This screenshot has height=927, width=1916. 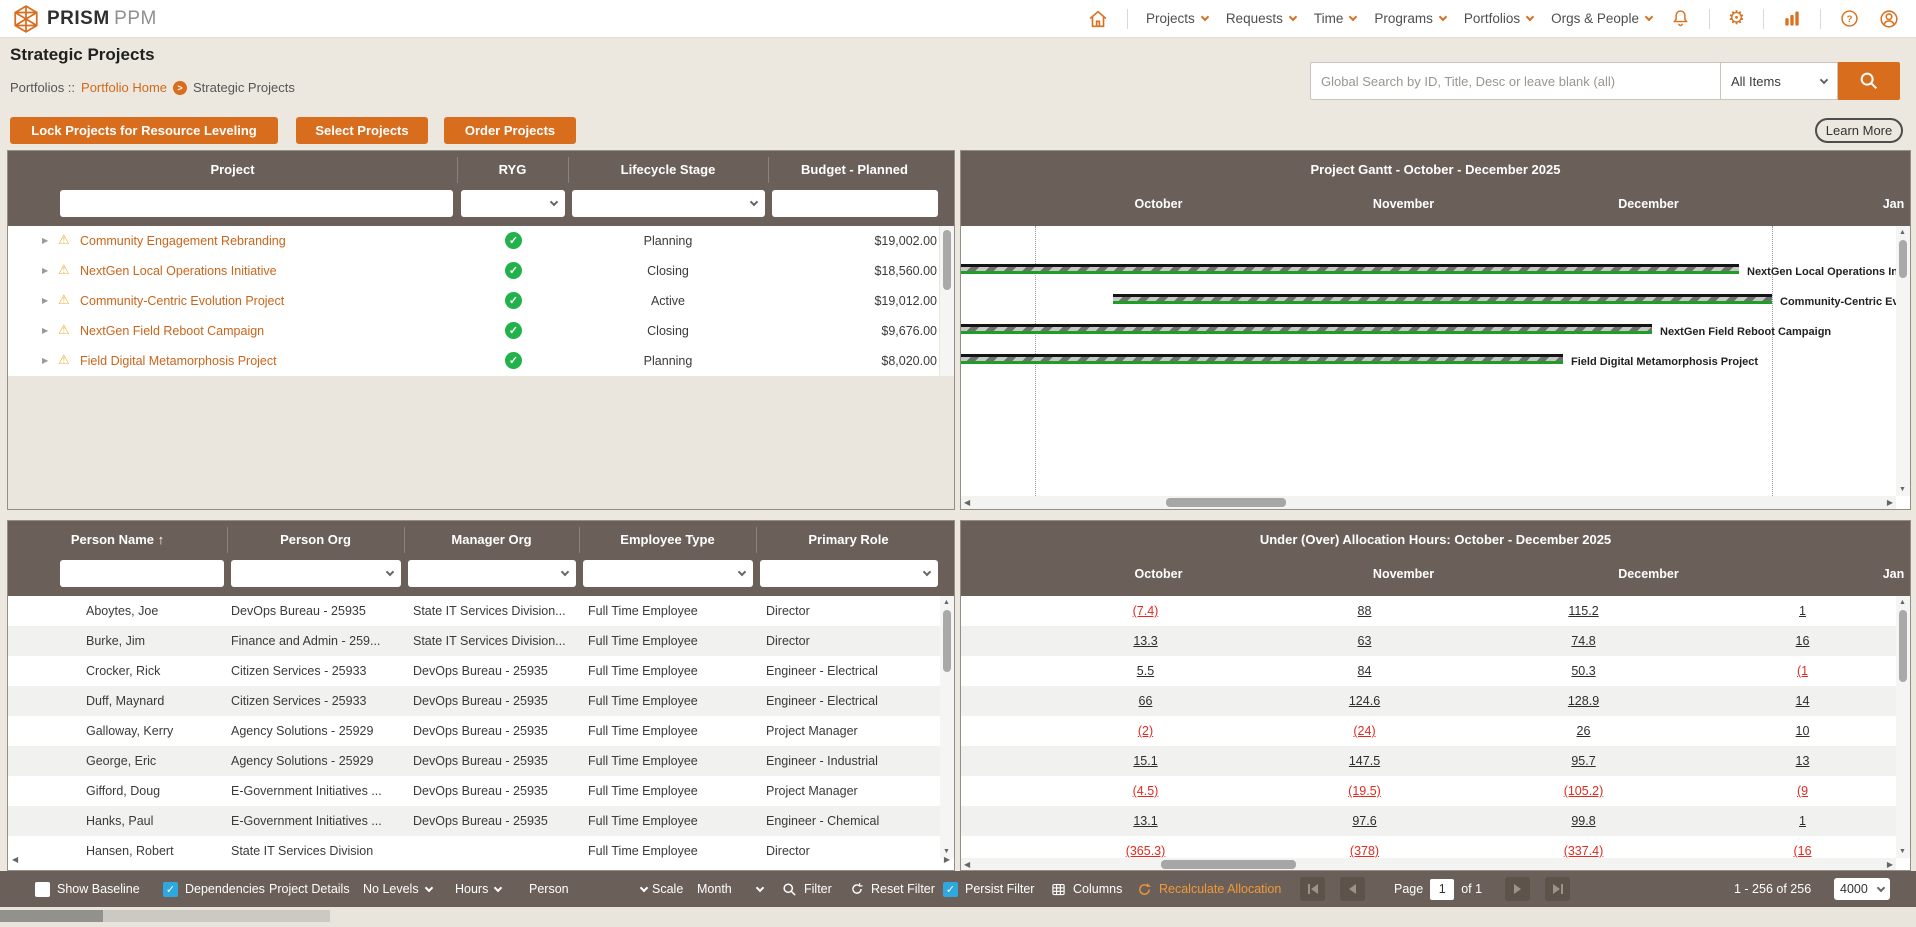 What do you see at coordinates (1903, 361) in the screenshot?
I see `gantt-vertical-scrollbar: ▲ ▼` at bounding box center [1903, 361].